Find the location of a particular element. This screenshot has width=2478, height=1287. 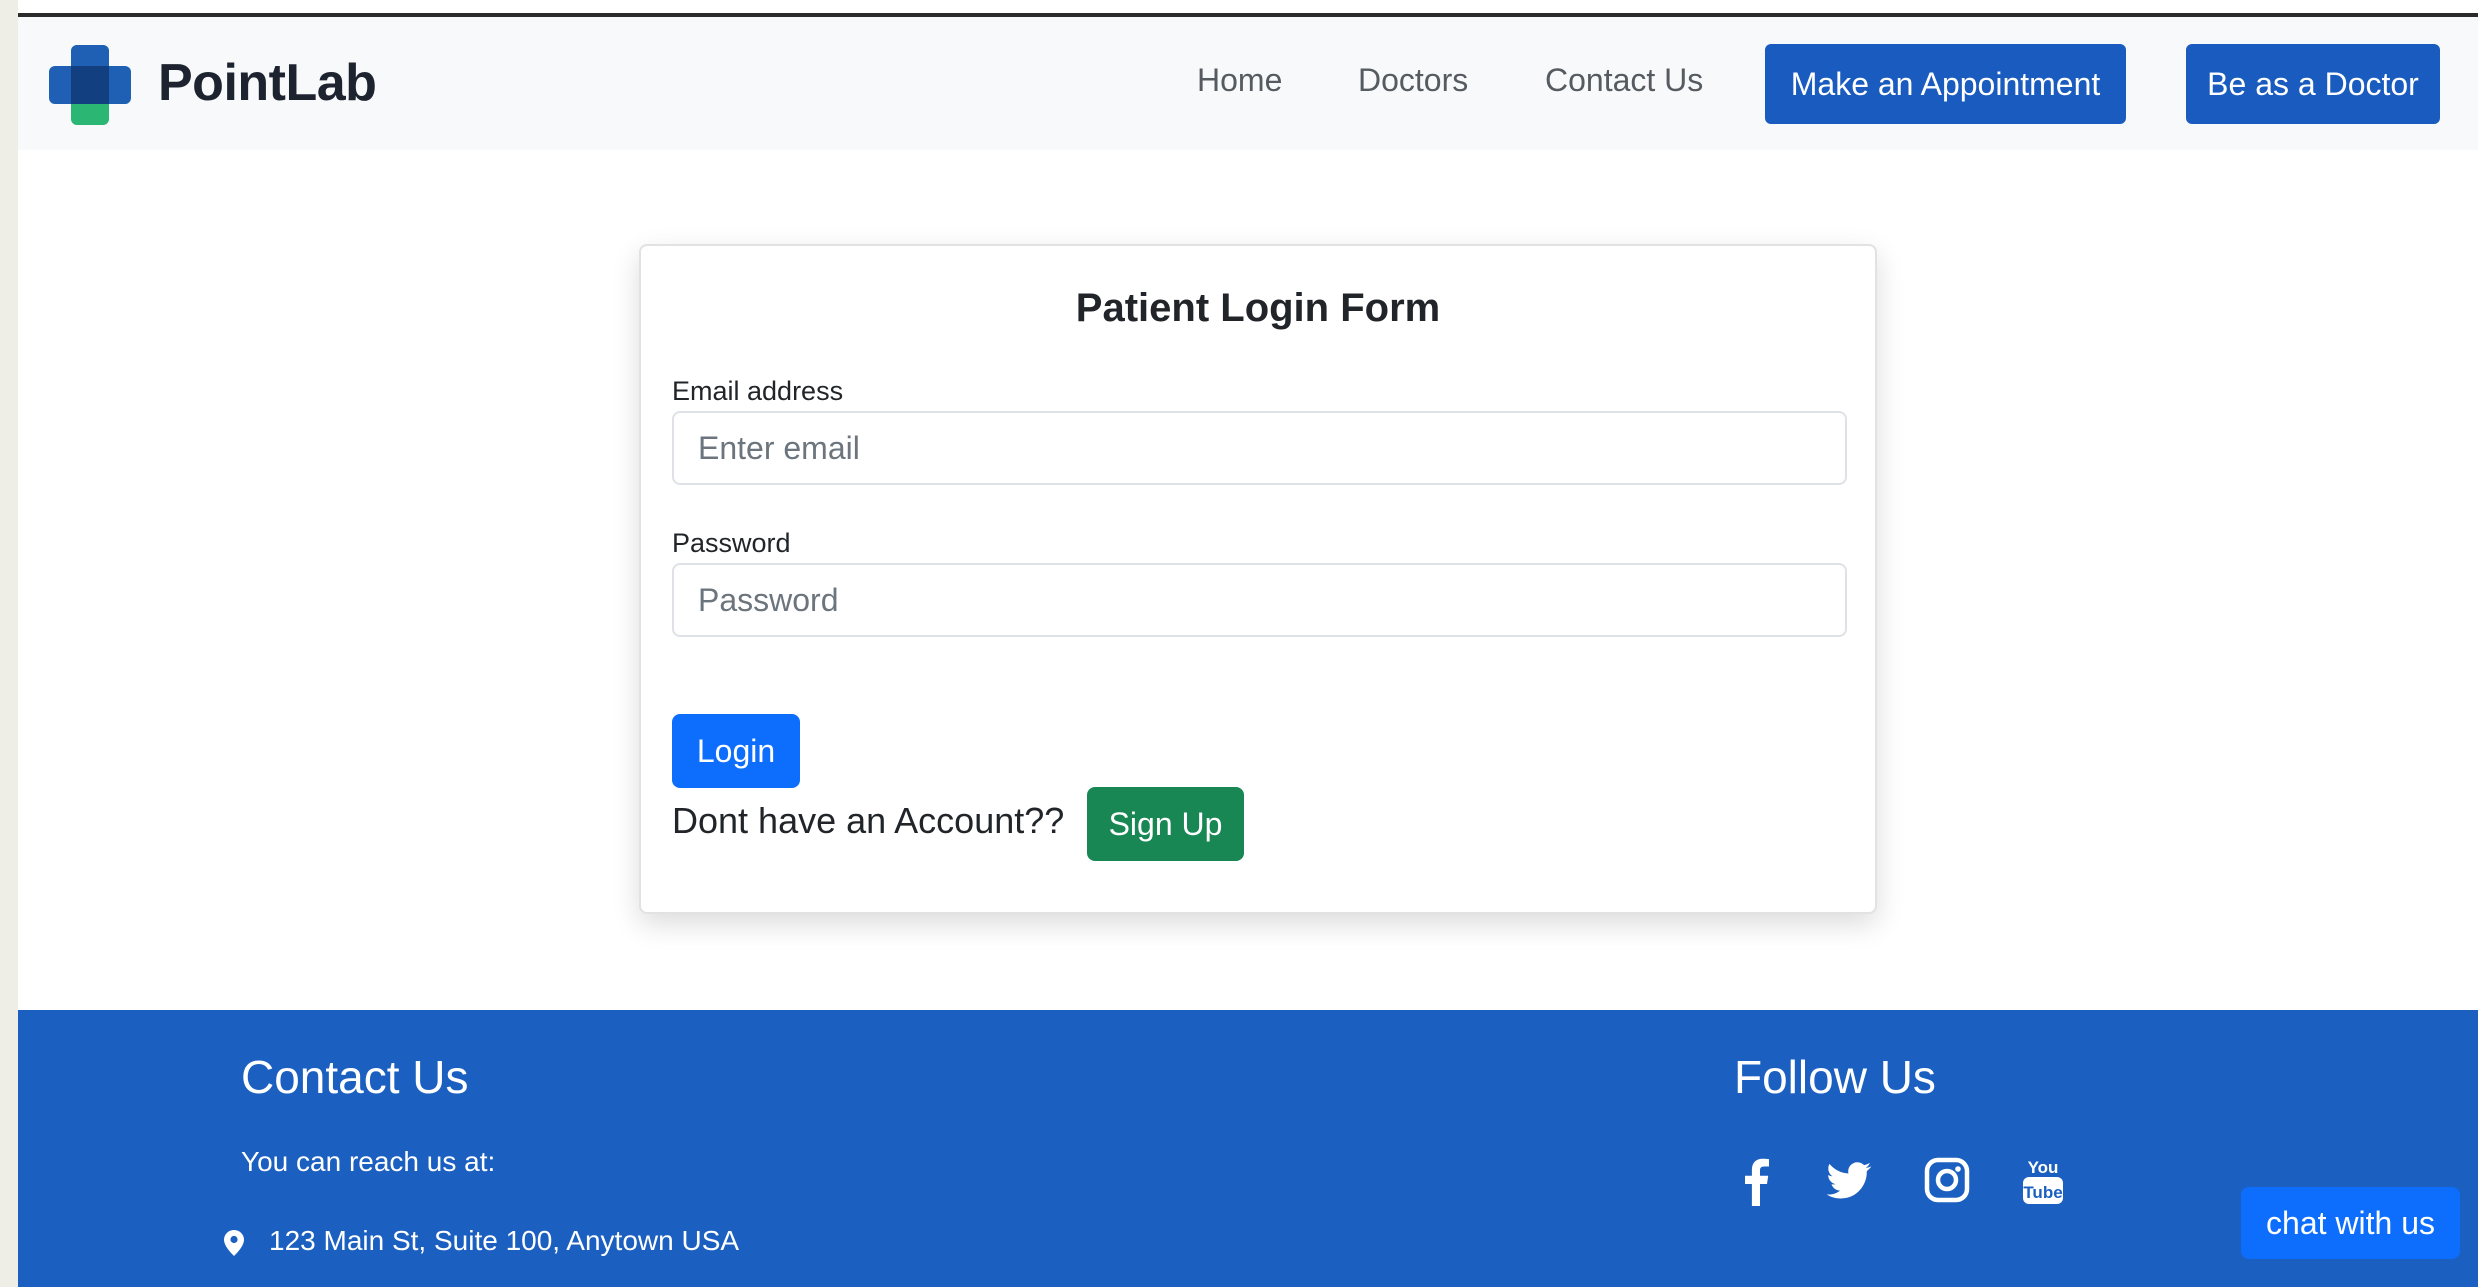

no-account-text: Dont have an Account?? is located at coordinates (868, 820).